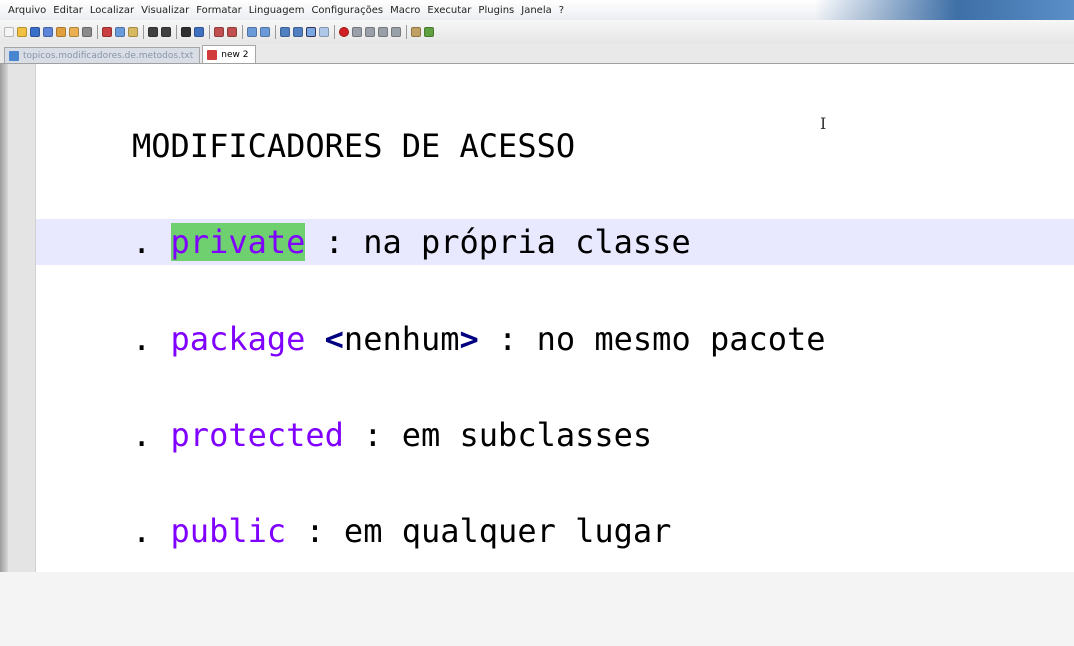  What do you see at coordinates (347, 10) in the screenshot?
I see `menu-configuracoes: Configurações` at bounding box center [347, 10].